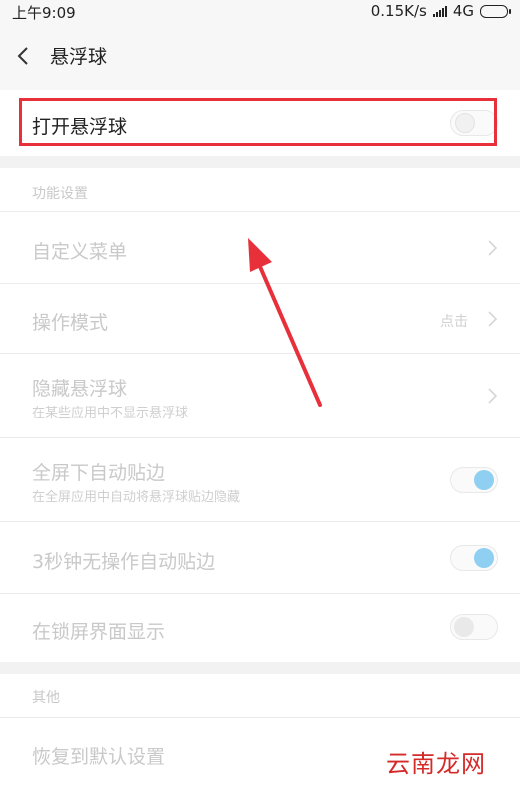 The width and height of the screenshot is (520, 789). Describe the element at coordinates (99, 632) in the screenshot. I see `list-item-label: 在锁屏界面显示` at that location.